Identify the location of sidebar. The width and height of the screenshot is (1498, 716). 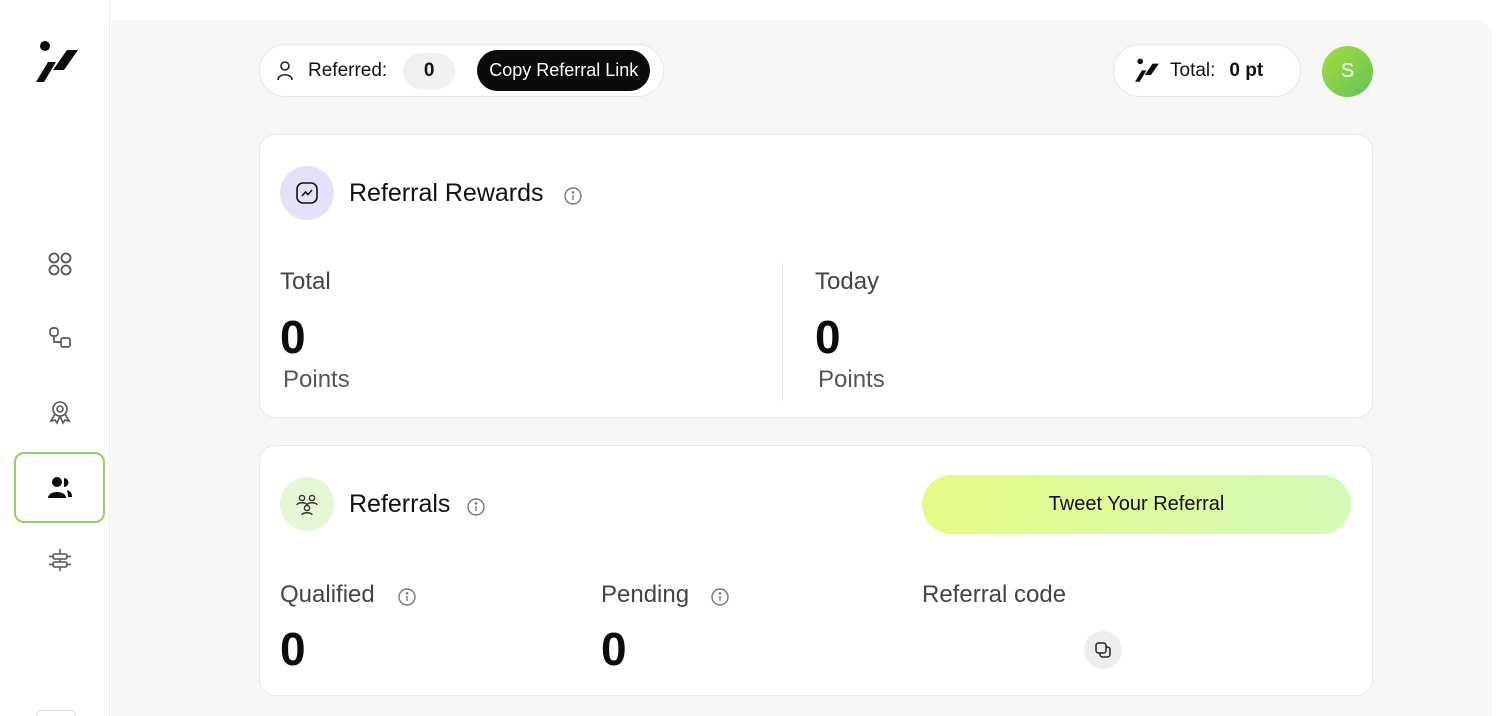
(55, 358).